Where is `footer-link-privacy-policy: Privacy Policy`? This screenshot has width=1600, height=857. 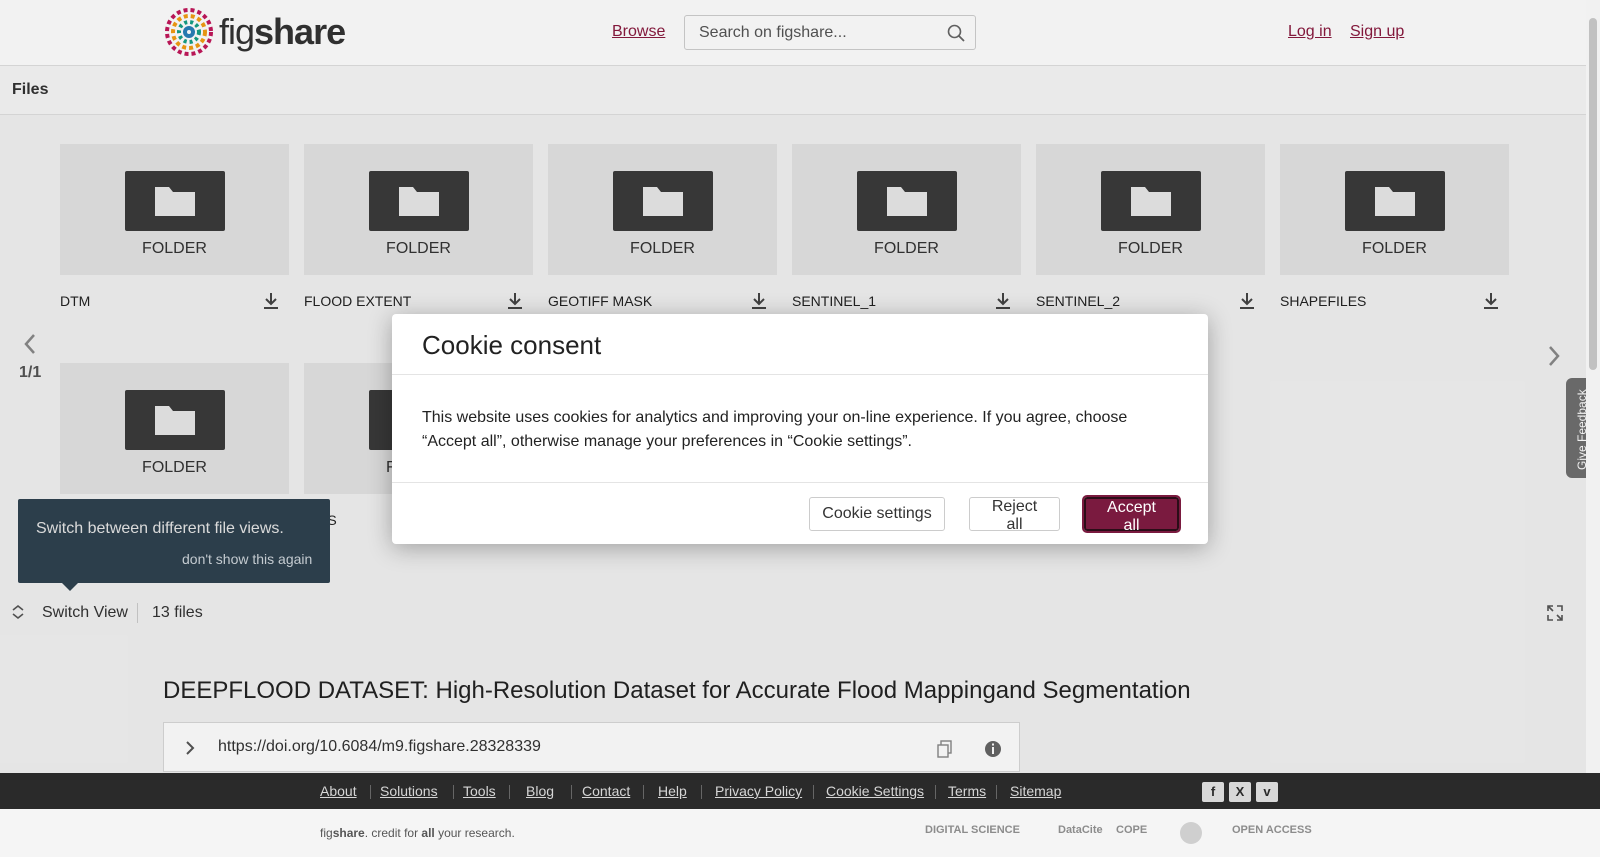
footer-link-privacy-policy: Privacy Policy is located at coordinates (758, 791).